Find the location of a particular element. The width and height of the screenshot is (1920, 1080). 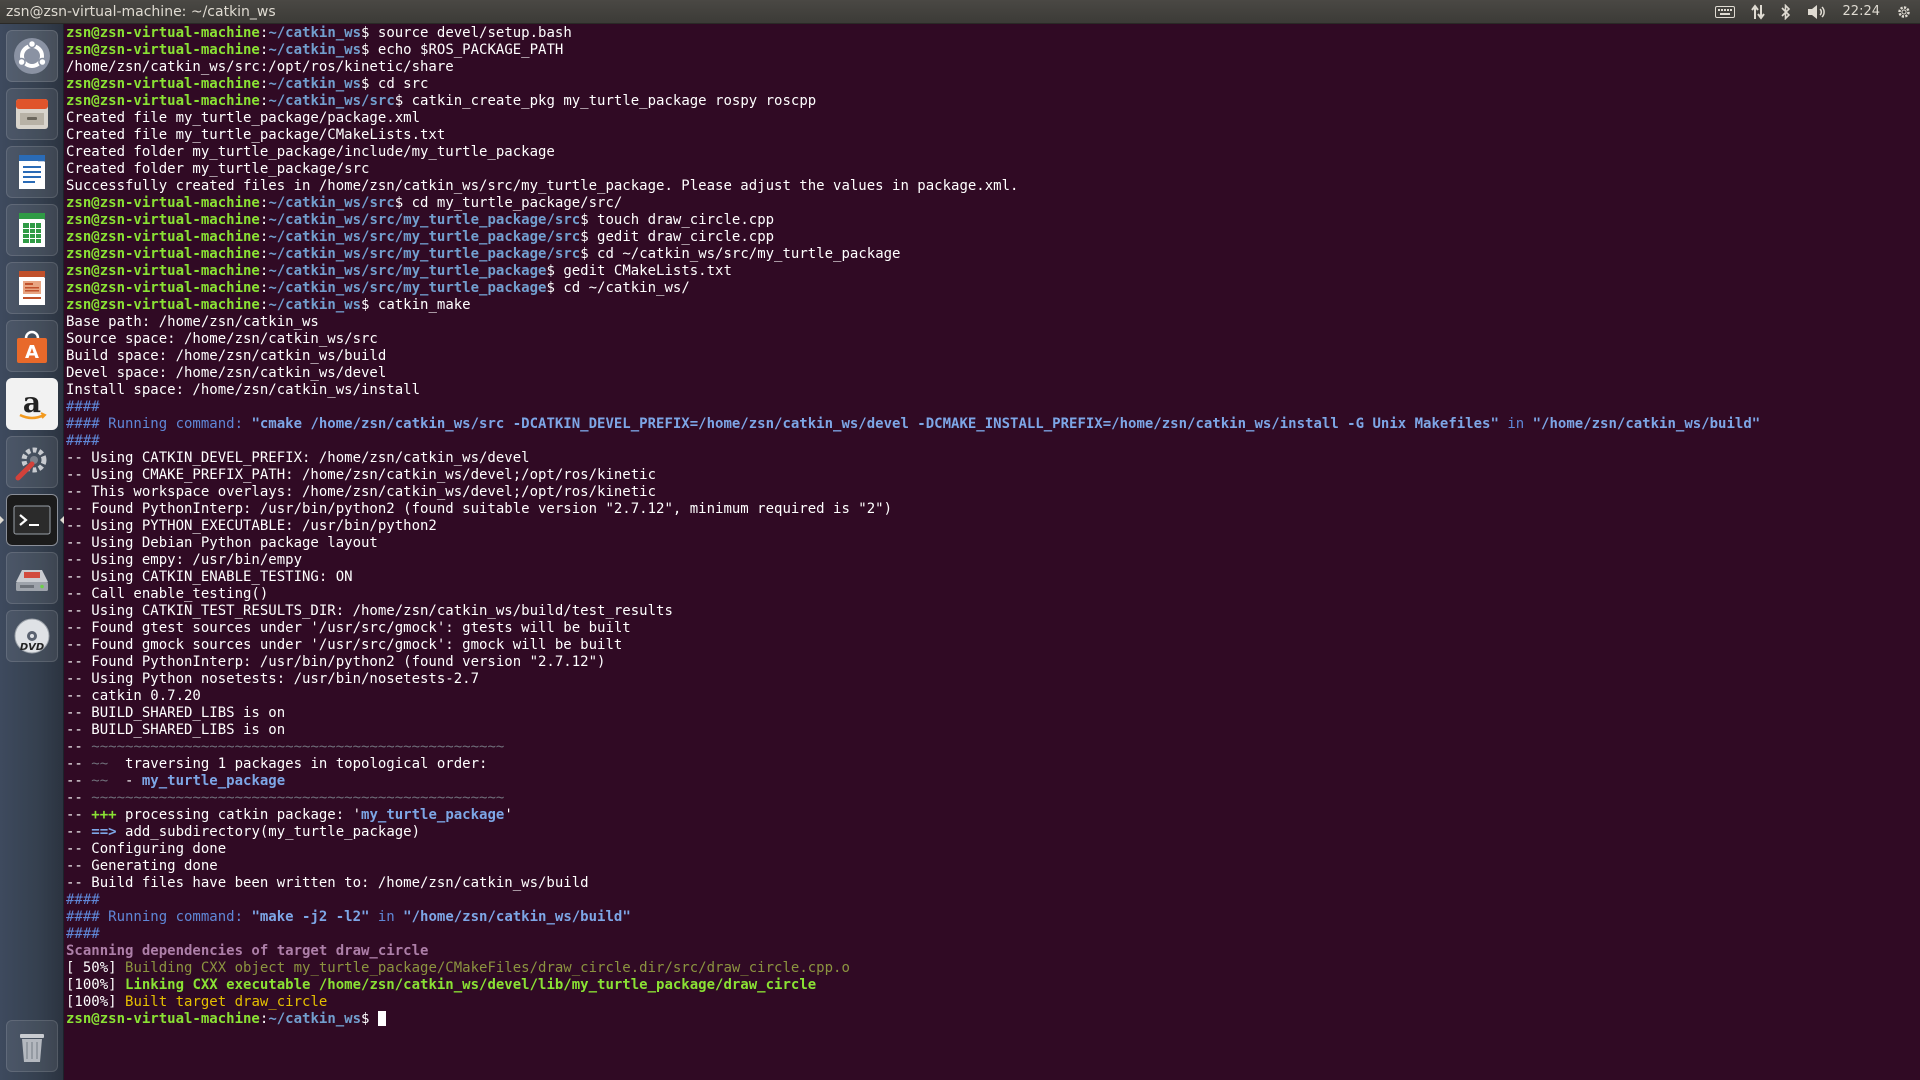

launcher-amazon: a is located at coordinates (32, 404).